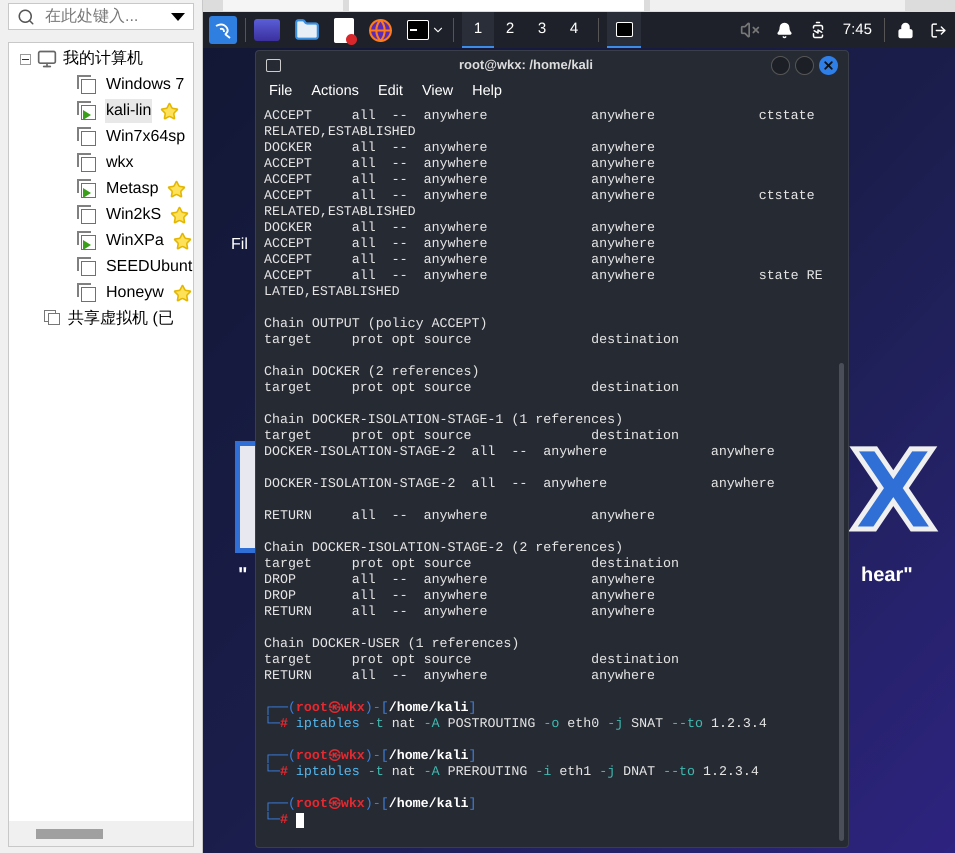  What do you see at coordinates (526, 65) in the screenshot?
I see `window-title: root@wkx: /home/kali` at bounding box center [526, 65].